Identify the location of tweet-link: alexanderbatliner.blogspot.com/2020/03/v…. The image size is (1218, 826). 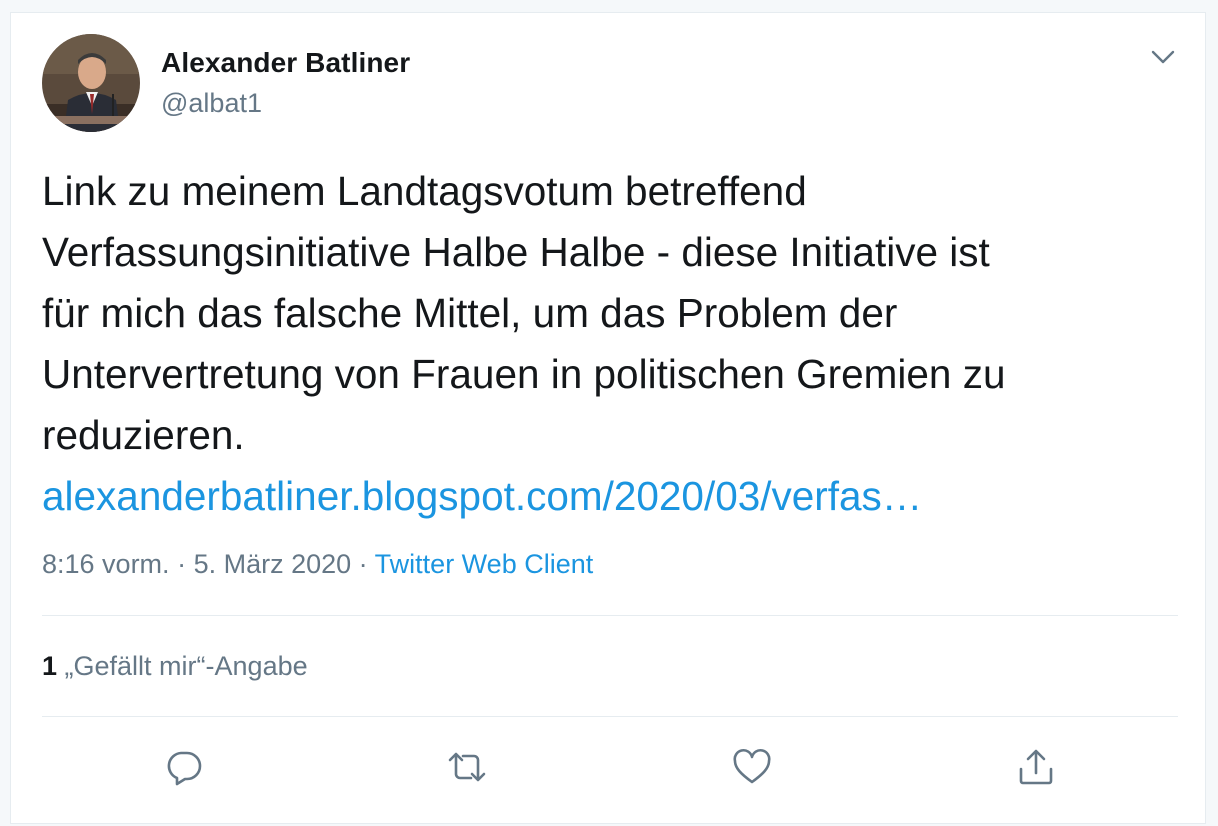
(607, 496).